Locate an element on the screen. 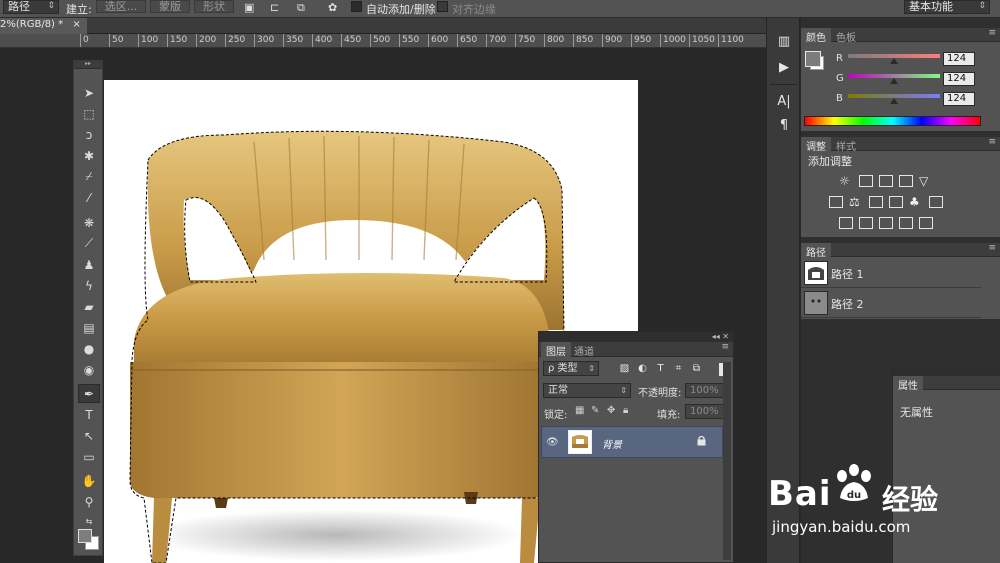 The width and height of the screenshot is (1000, 563). tab-paths: 路径 is located at coordinates (816, 251).